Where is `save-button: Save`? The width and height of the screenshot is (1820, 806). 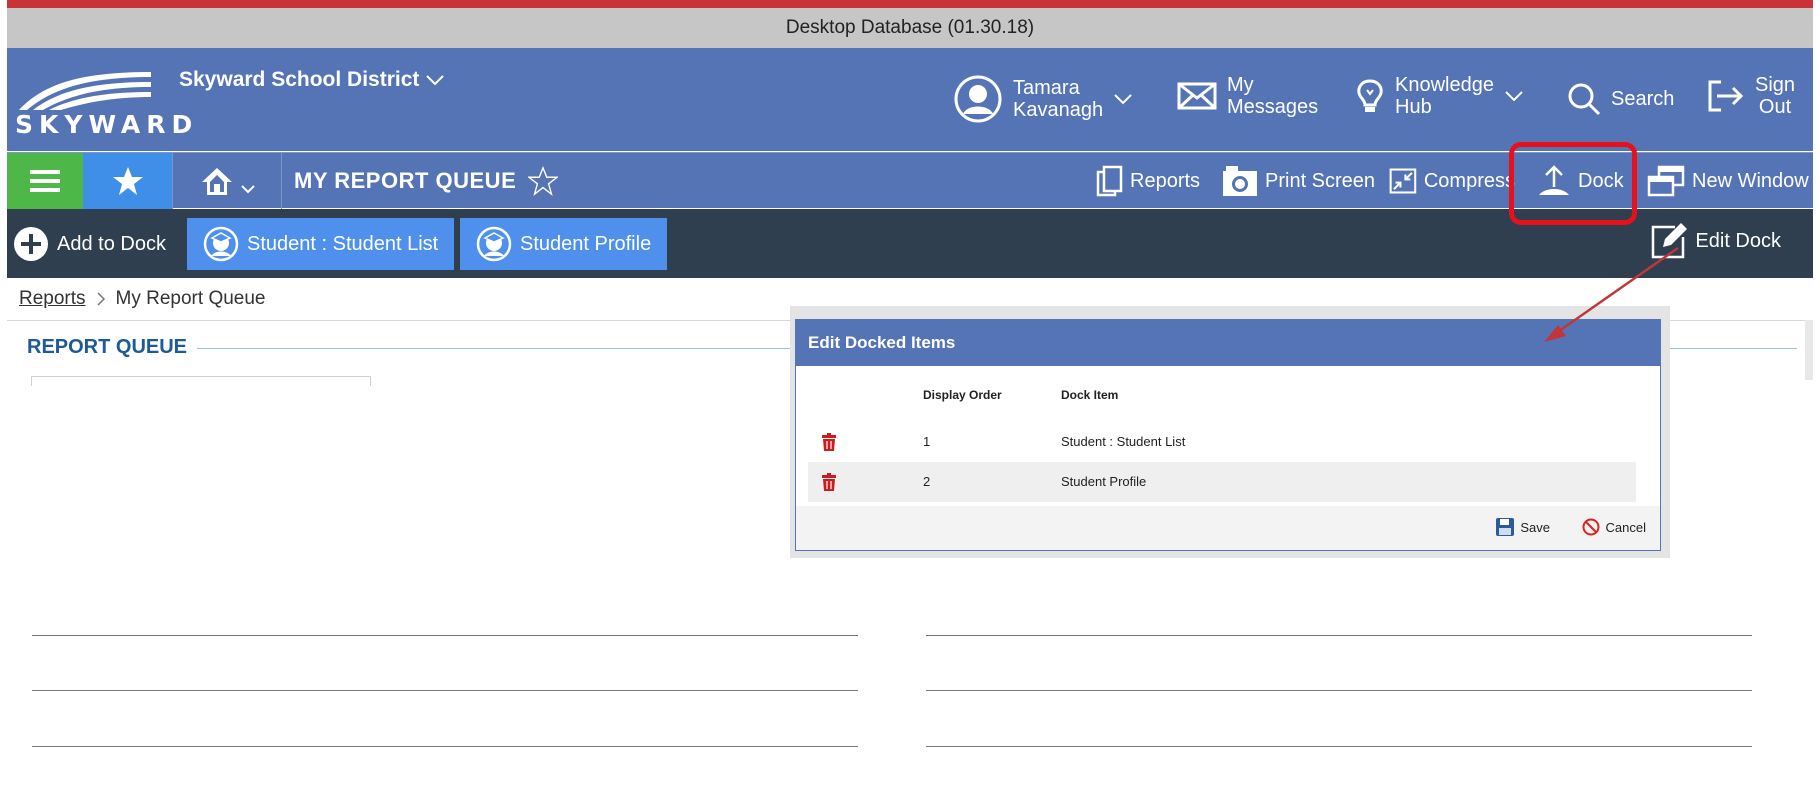
save-button: Save is located at coordinates (1523, 527).